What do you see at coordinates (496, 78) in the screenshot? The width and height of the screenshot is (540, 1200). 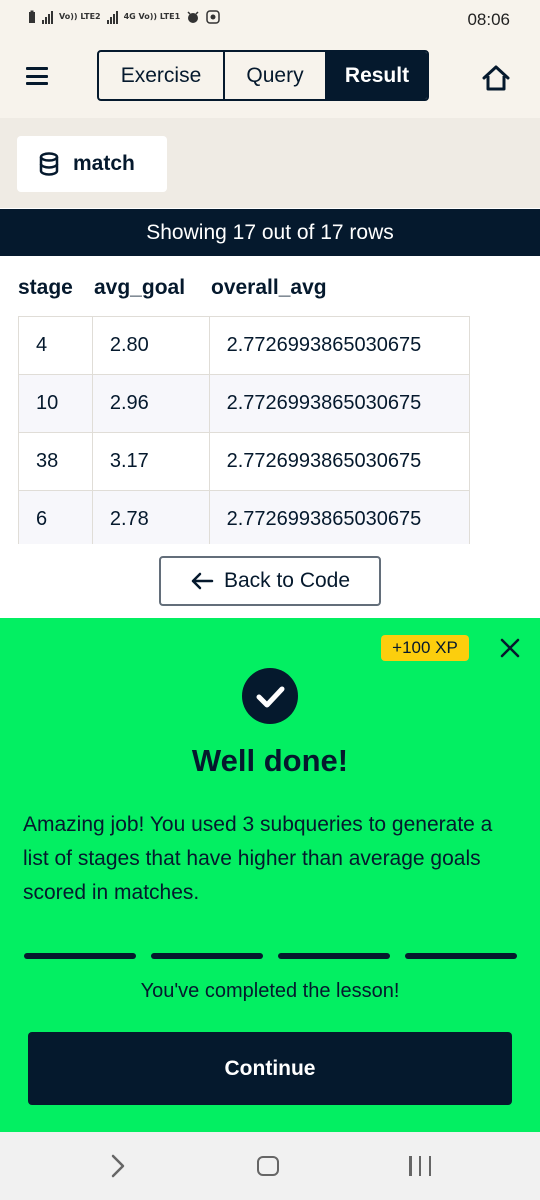 I see `home-icon` at bounding box center [496, 78].